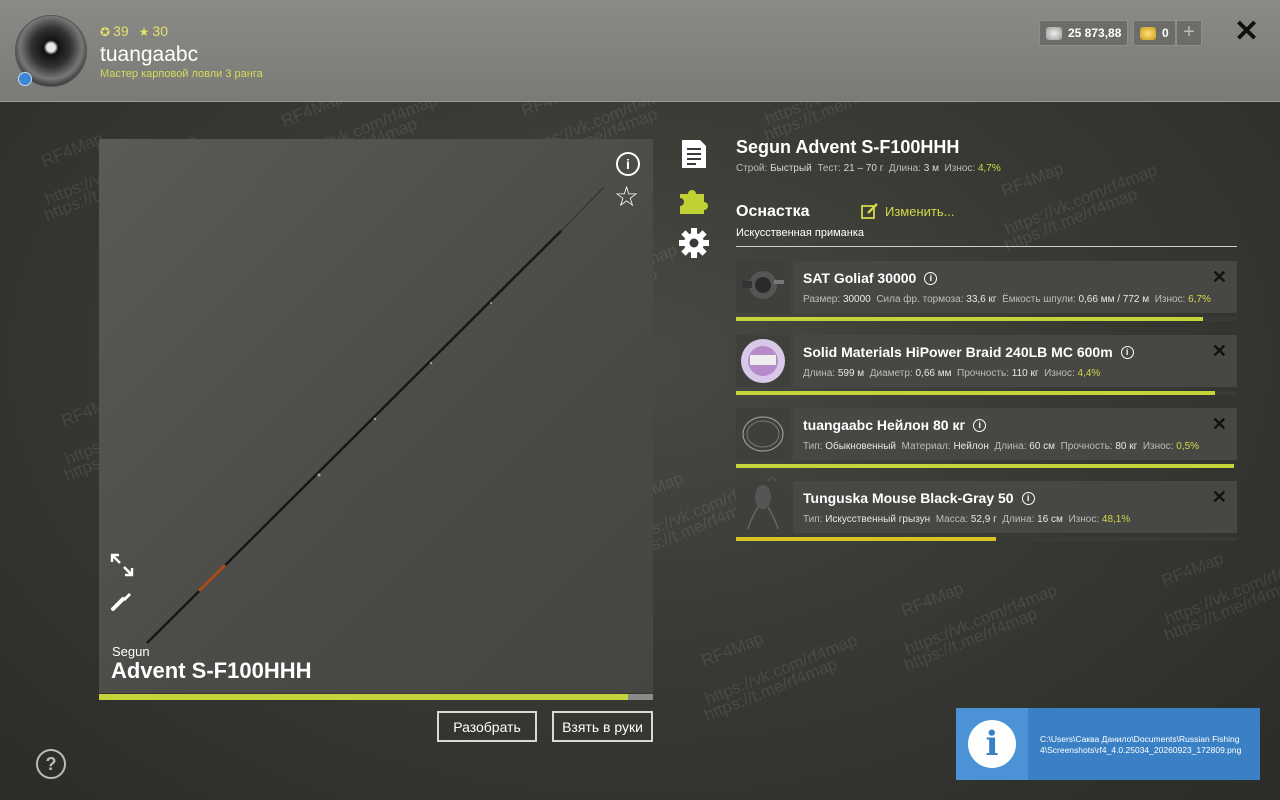  What do you see at coordinates (25, 79) in the screenshot?
I see `status-badge` at bounding box center [25, 79].